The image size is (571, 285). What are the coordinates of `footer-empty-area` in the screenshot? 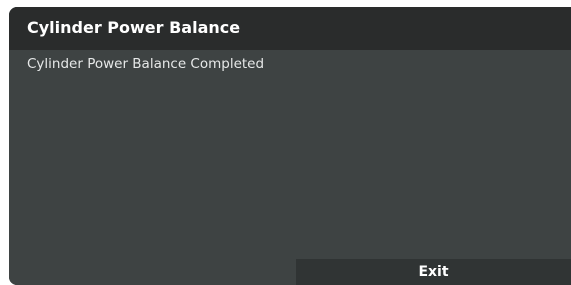 It's located at (152, 272).